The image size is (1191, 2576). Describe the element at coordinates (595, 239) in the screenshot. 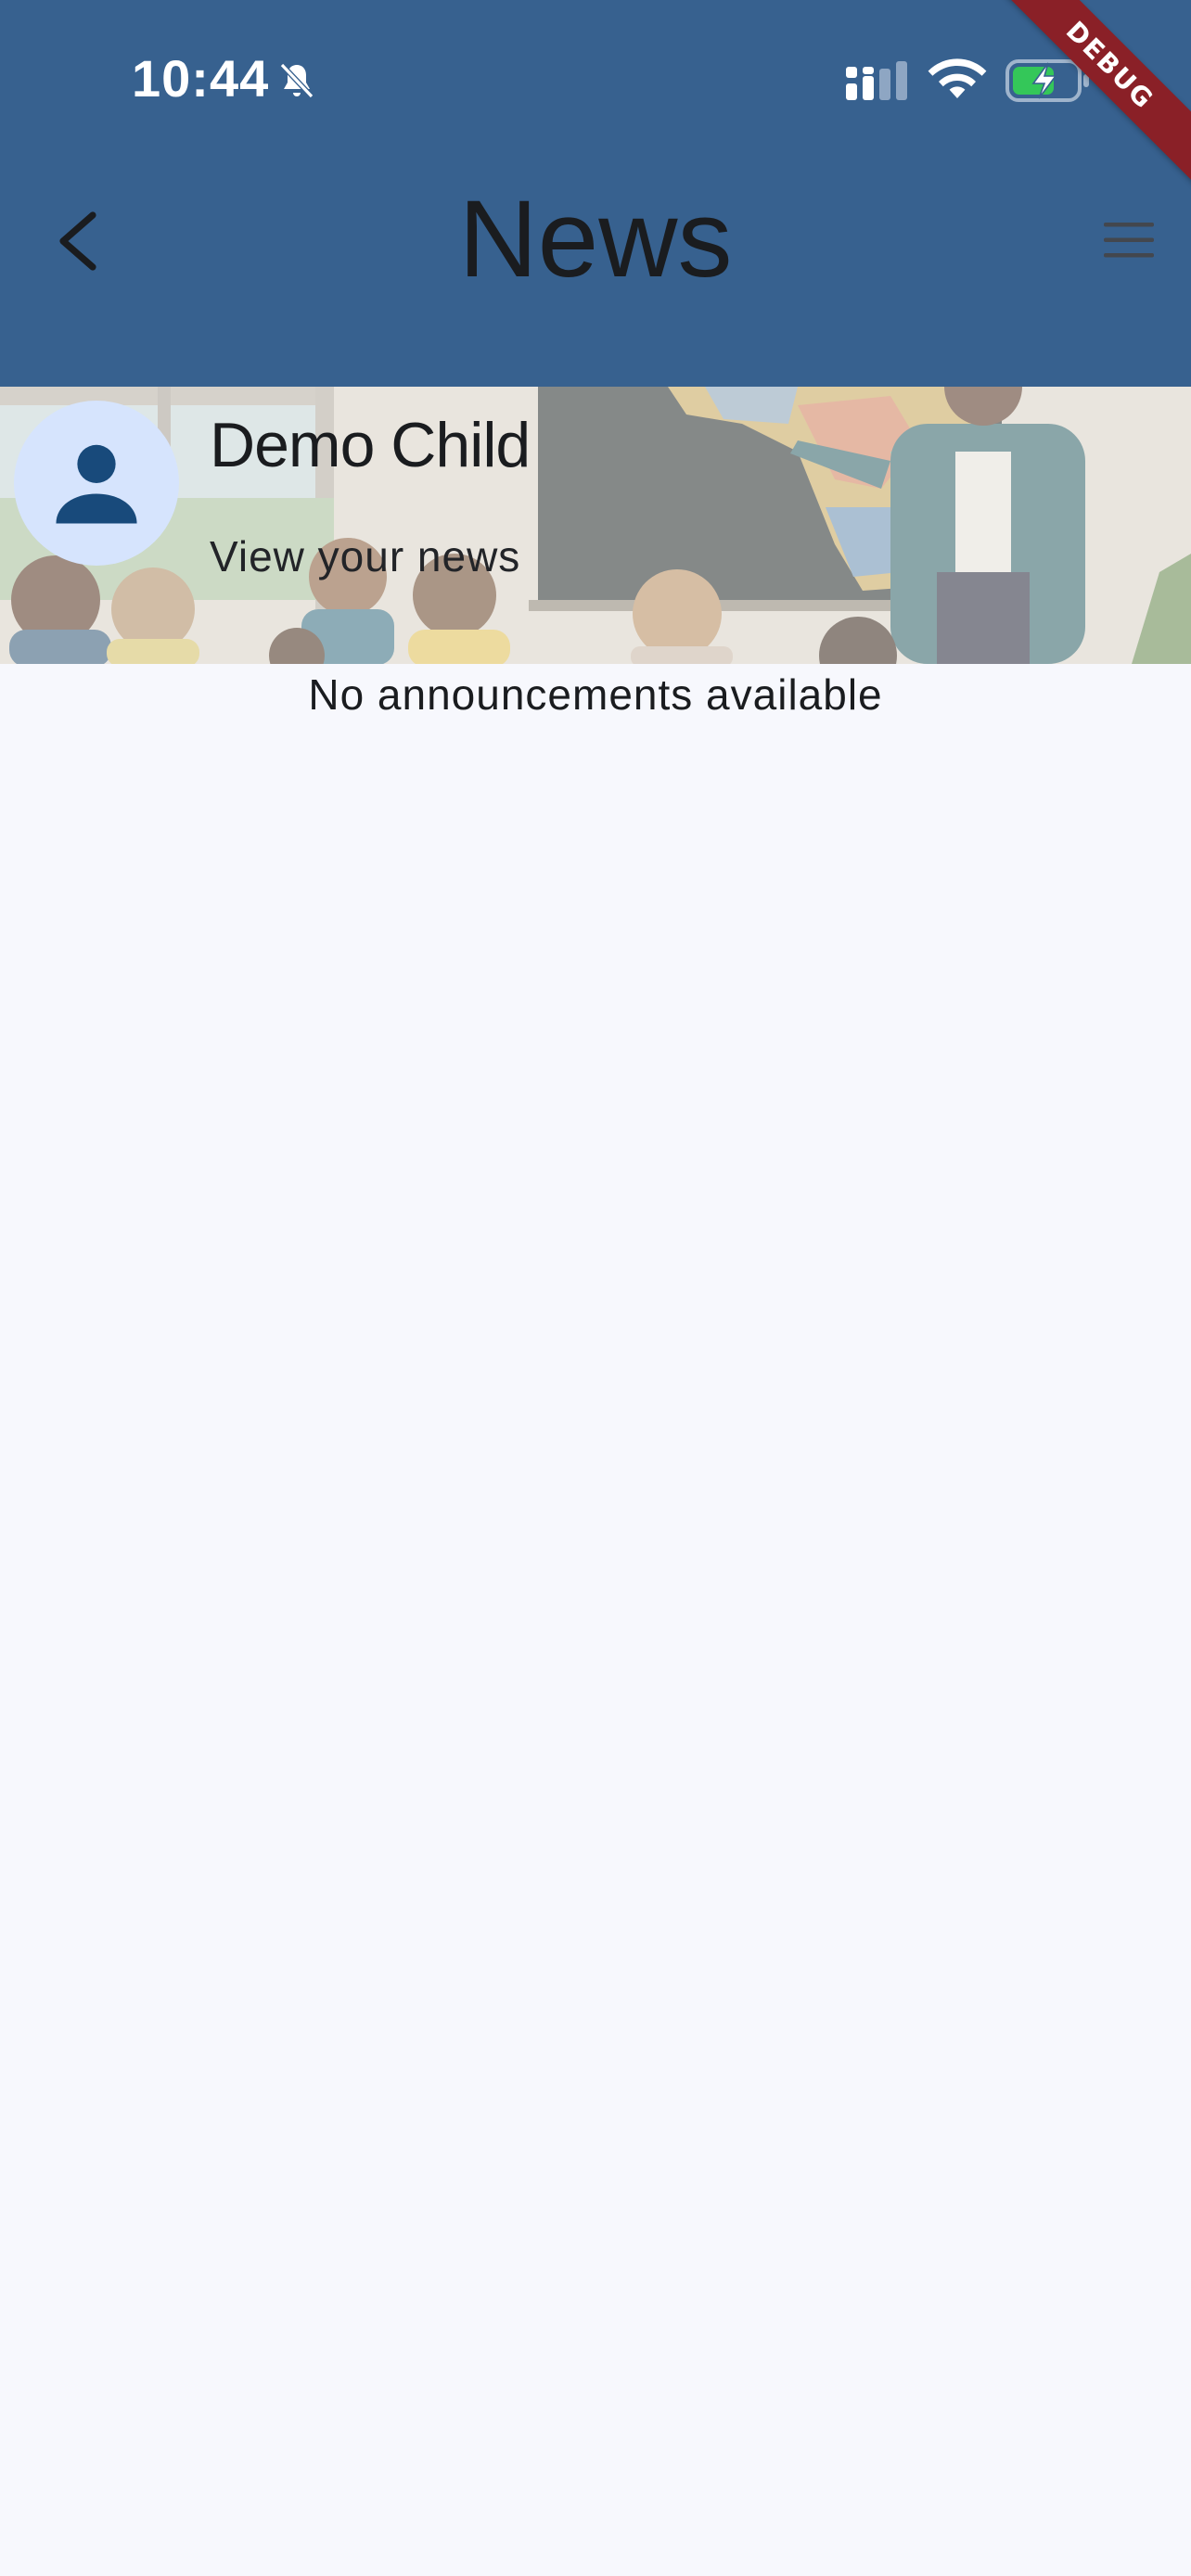

I see `page-title: News` at that location.